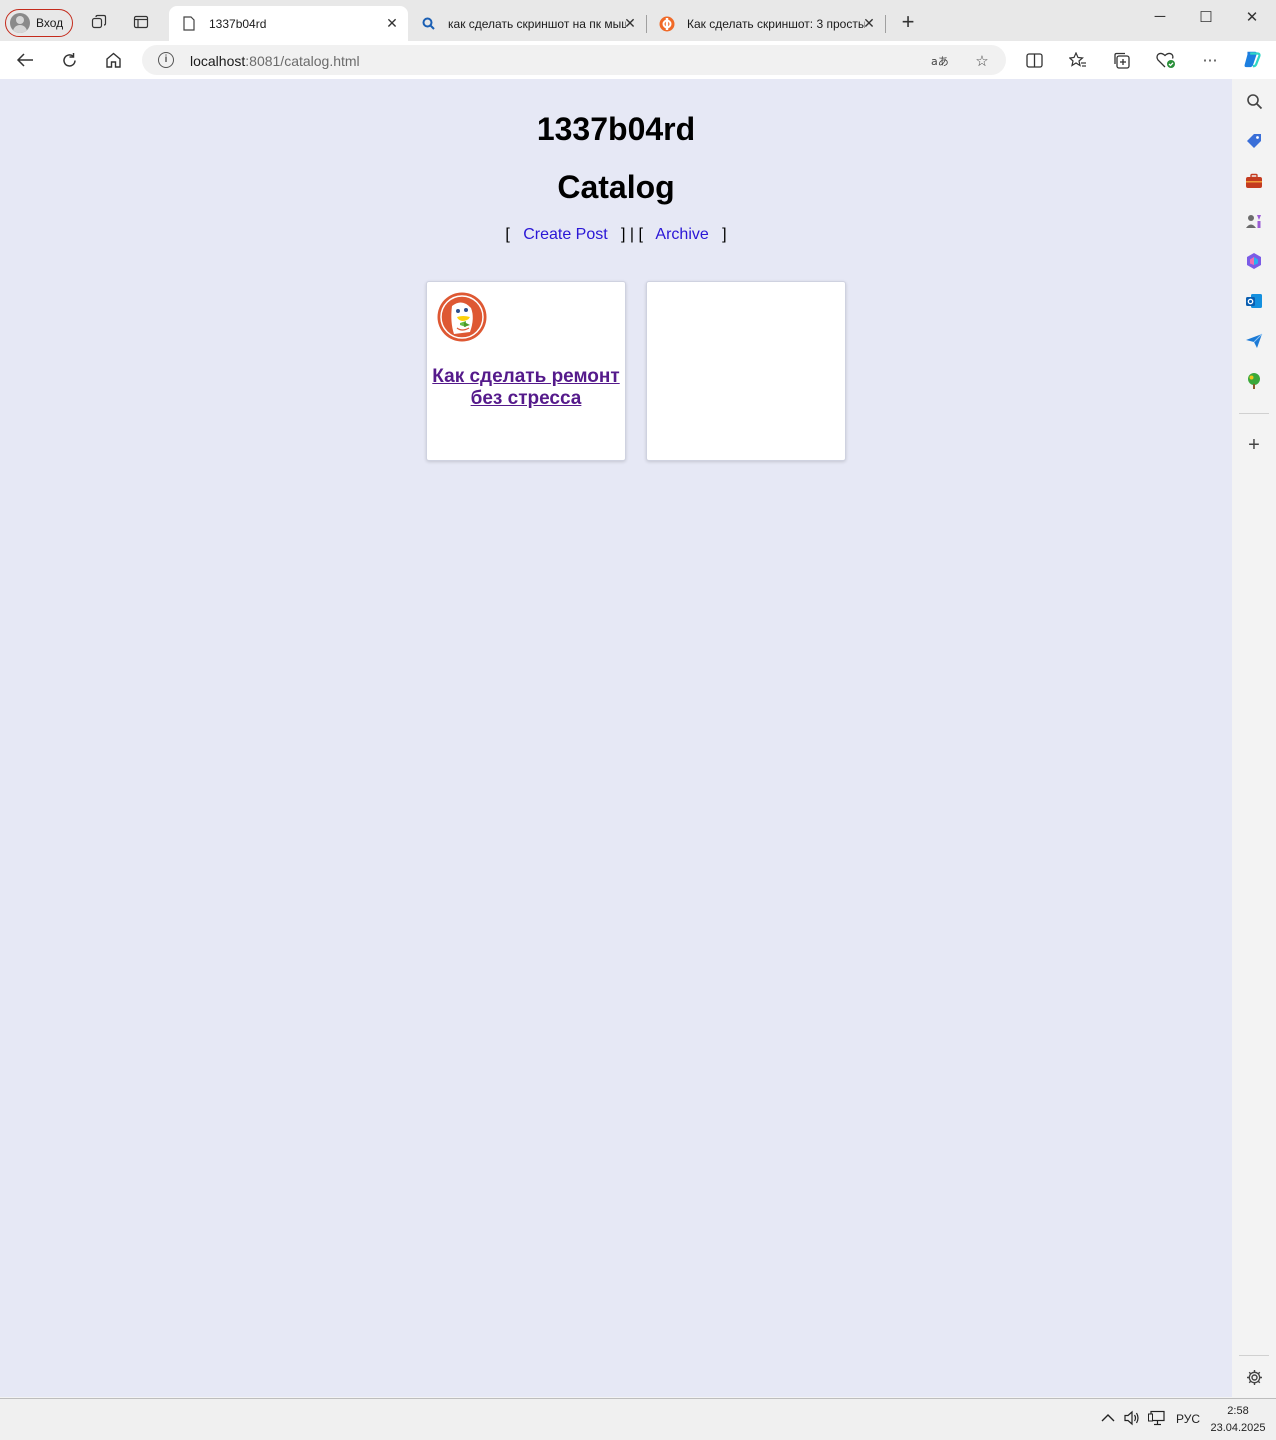 This screenshot has width=1276, height=1440. Describe the element at coordinates (50, 23) in the screenshot. I see `profile-label: Вход` at that location.